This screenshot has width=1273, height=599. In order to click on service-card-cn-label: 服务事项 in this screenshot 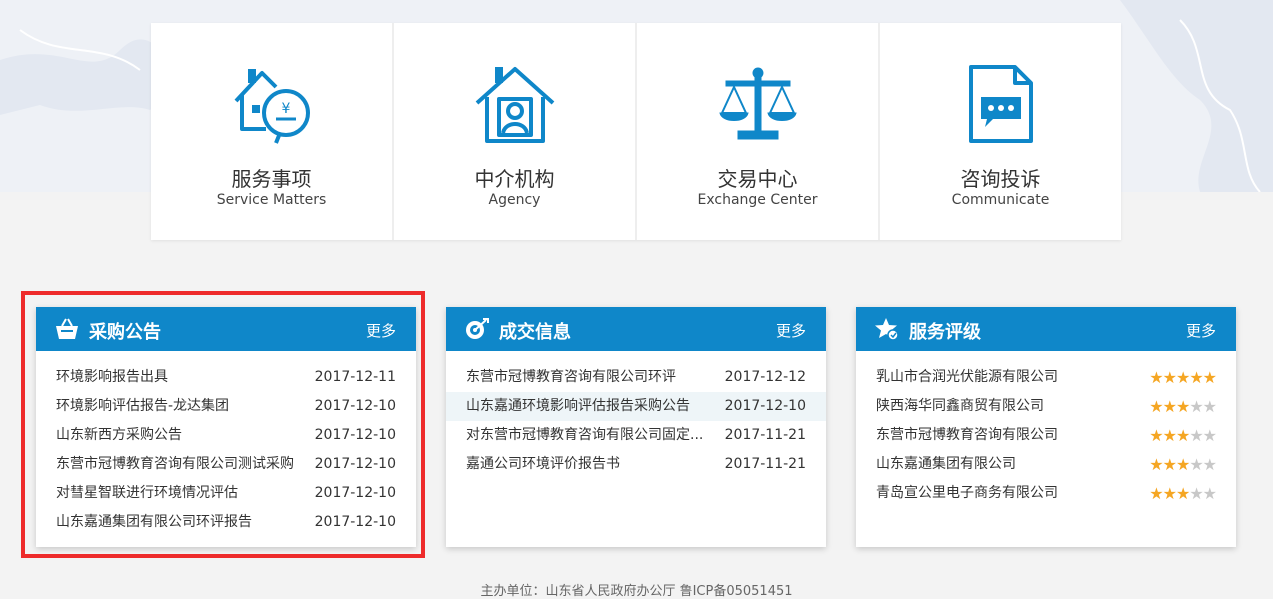, I will do `click(271, 179)`.